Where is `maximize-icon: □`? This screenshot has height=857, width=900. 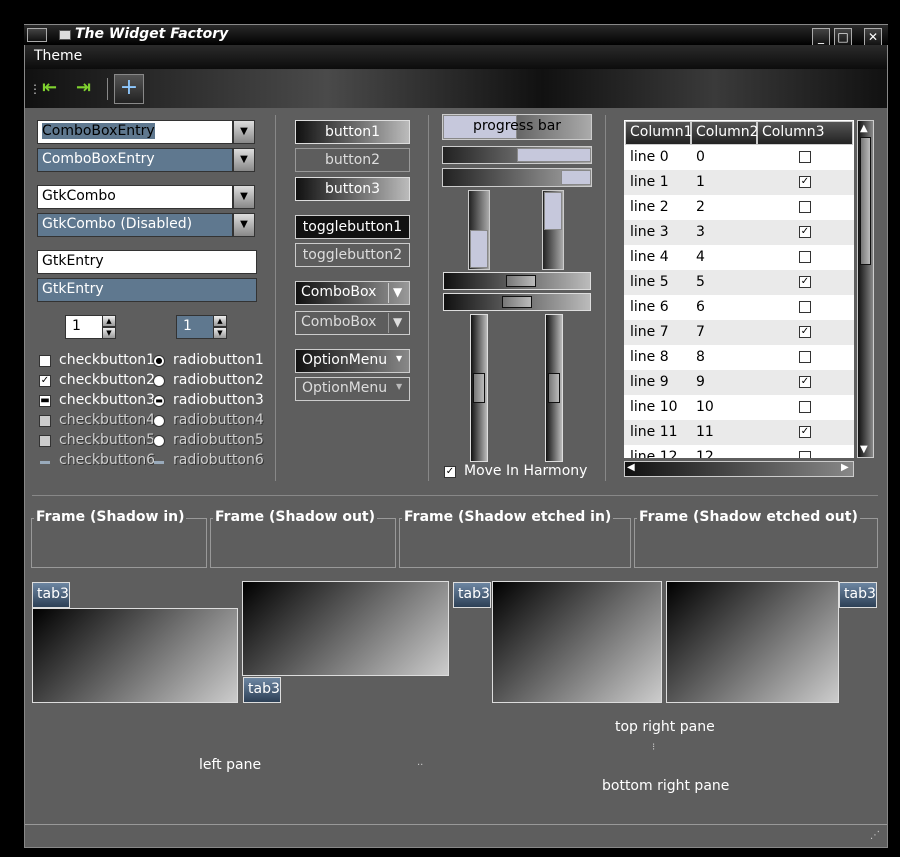 maximize-icon: □ is located at coordinates (843, 37).